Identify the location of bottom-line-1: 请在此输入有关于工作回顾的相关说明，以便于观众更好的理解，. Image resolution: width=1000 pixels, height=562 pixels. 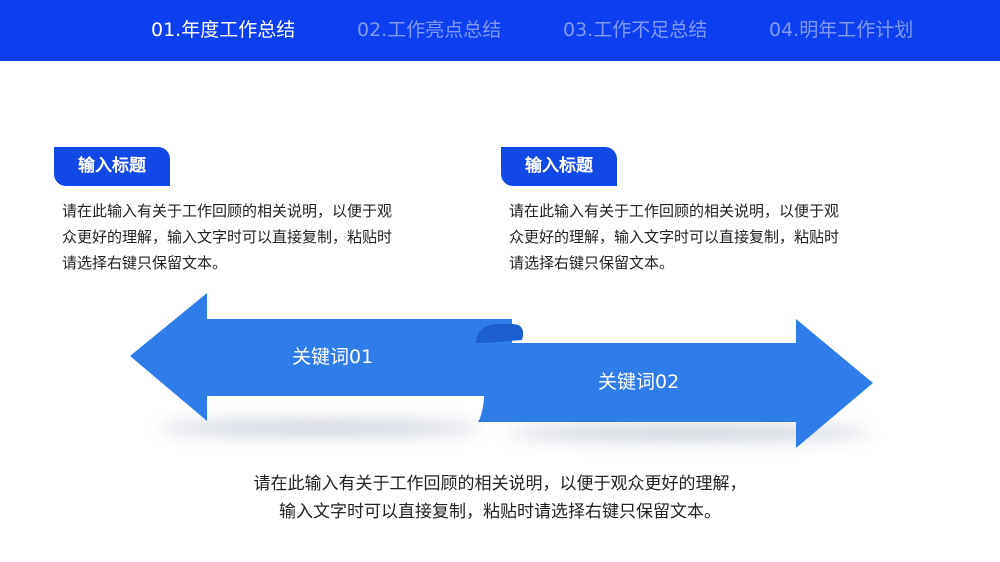
(500, 484).